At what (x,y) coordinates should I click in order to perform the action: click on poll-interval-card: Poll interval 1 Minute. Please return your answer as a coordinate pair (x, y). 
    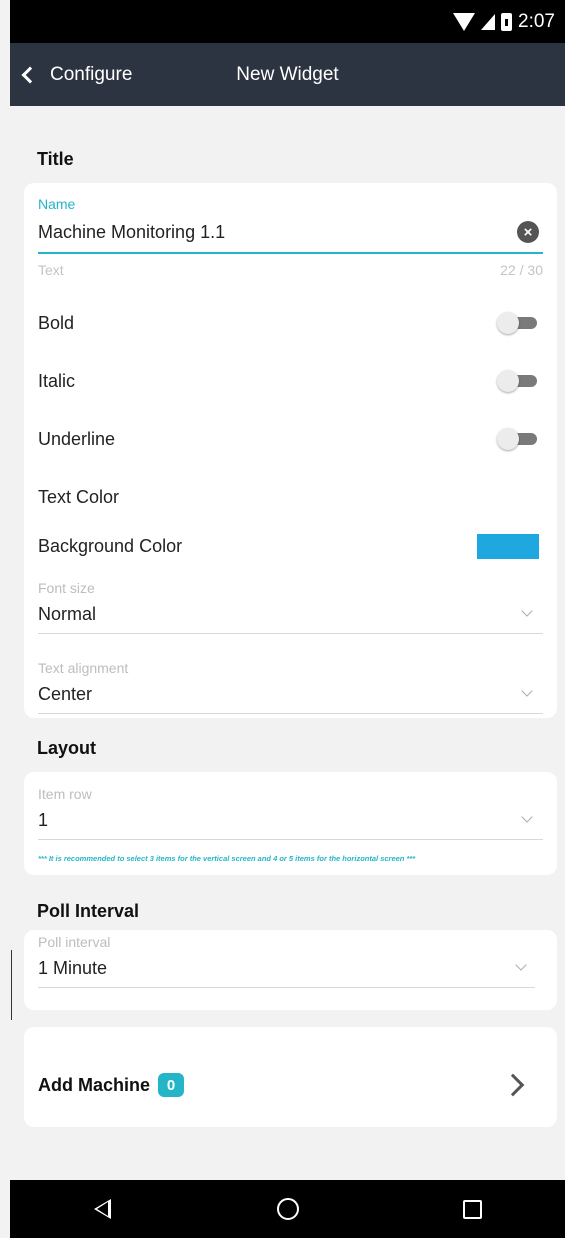
    Looking at the image, I should click on (290, 970).